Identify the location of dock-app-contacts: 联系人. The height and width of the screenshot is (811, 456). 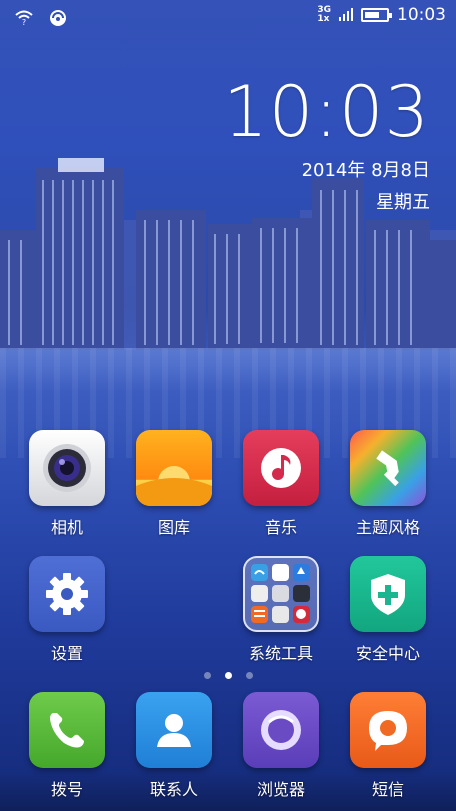
(174, 746).